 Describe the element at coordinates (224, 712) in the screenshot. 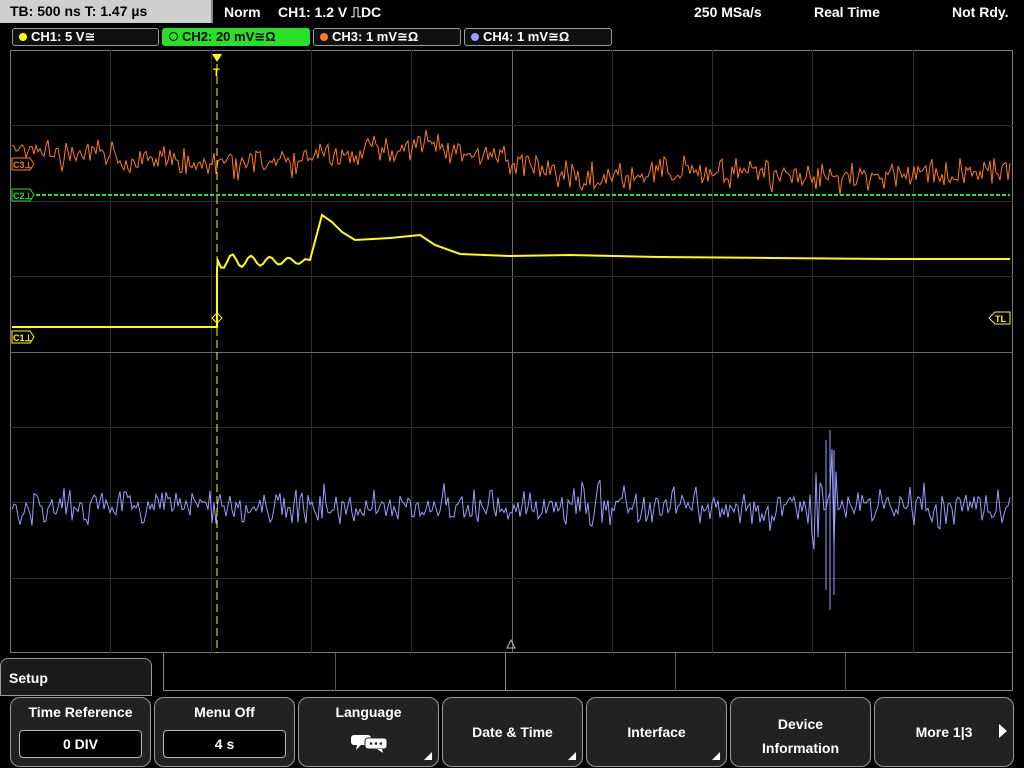

I see `menu-off-label: Menu Off` at that location.